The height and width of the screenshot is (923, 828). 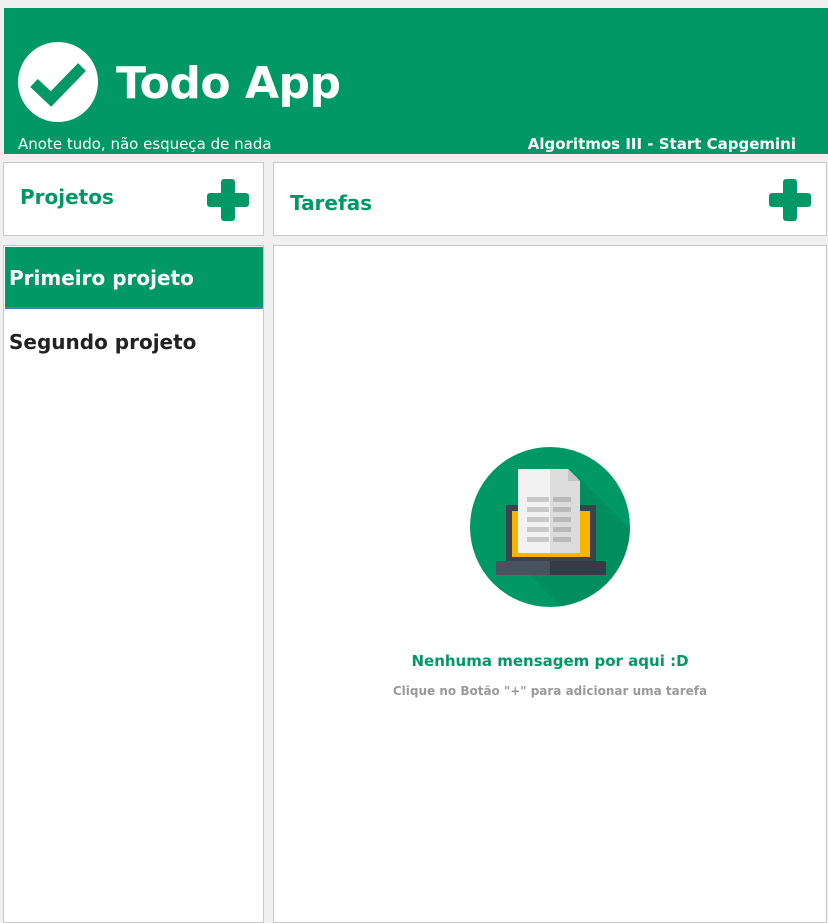 I want to click on project-item-primeiro: Primeiro projeto, so click(x=134, y=278).